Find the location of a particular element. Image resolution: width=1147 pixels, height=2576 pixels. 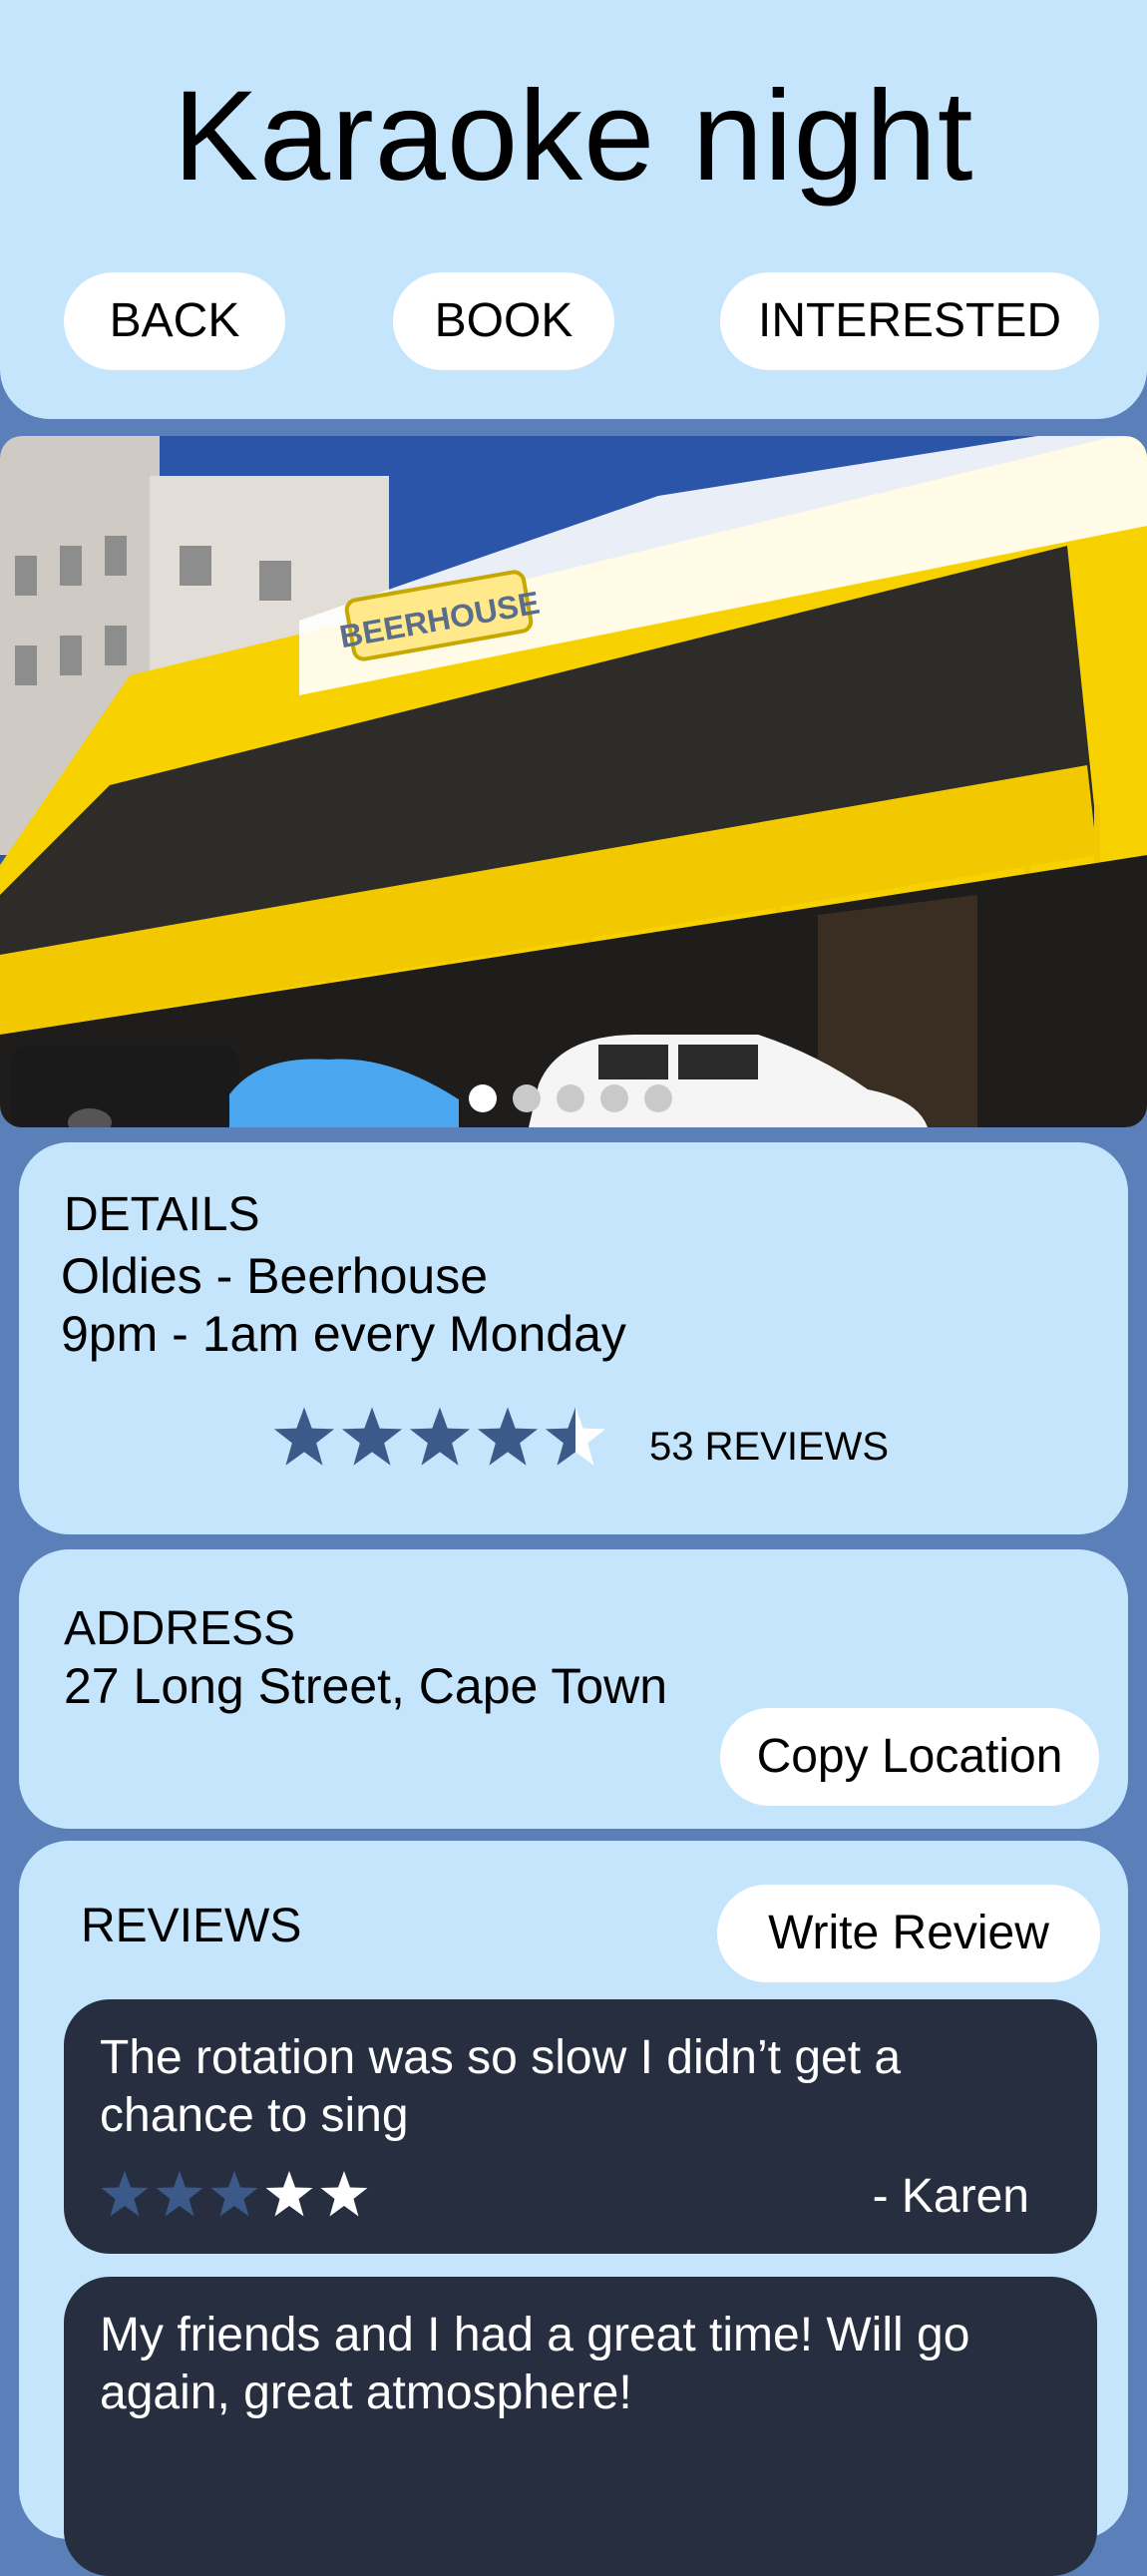

review-rating-stars is located at coordinates (237, 2194).